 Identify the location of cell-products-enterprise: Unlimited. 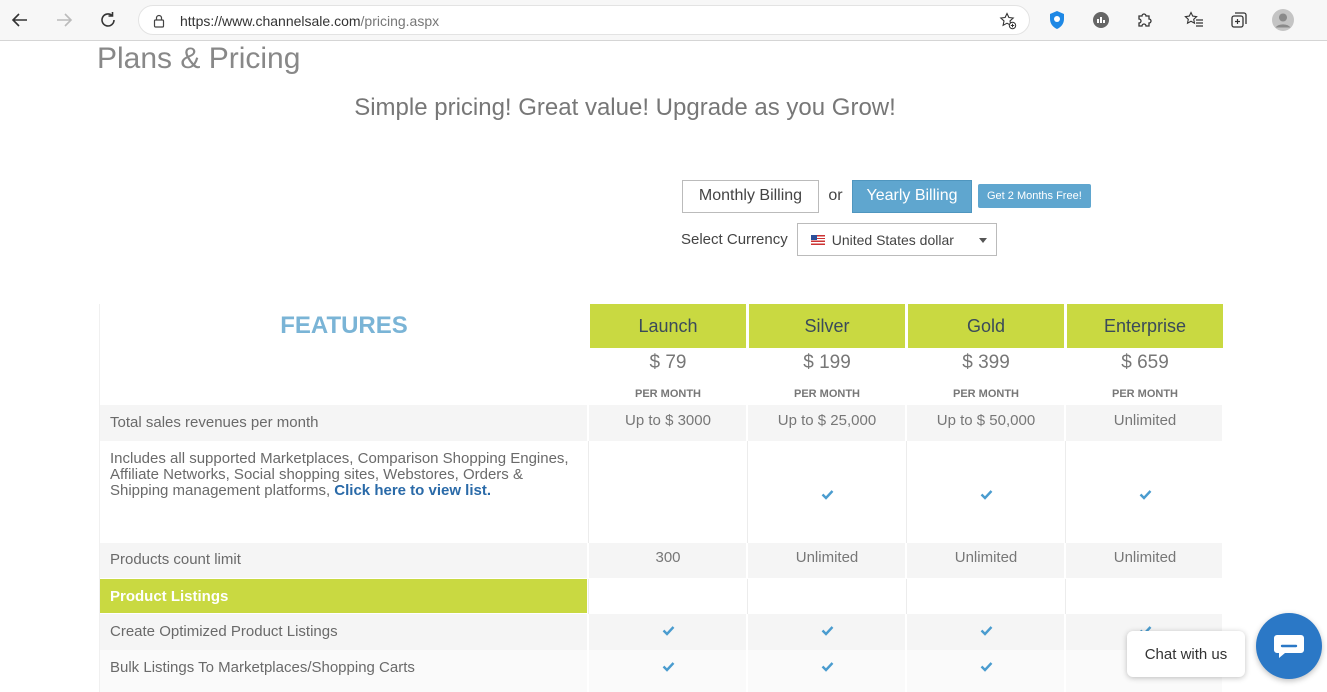
(1145, 557).